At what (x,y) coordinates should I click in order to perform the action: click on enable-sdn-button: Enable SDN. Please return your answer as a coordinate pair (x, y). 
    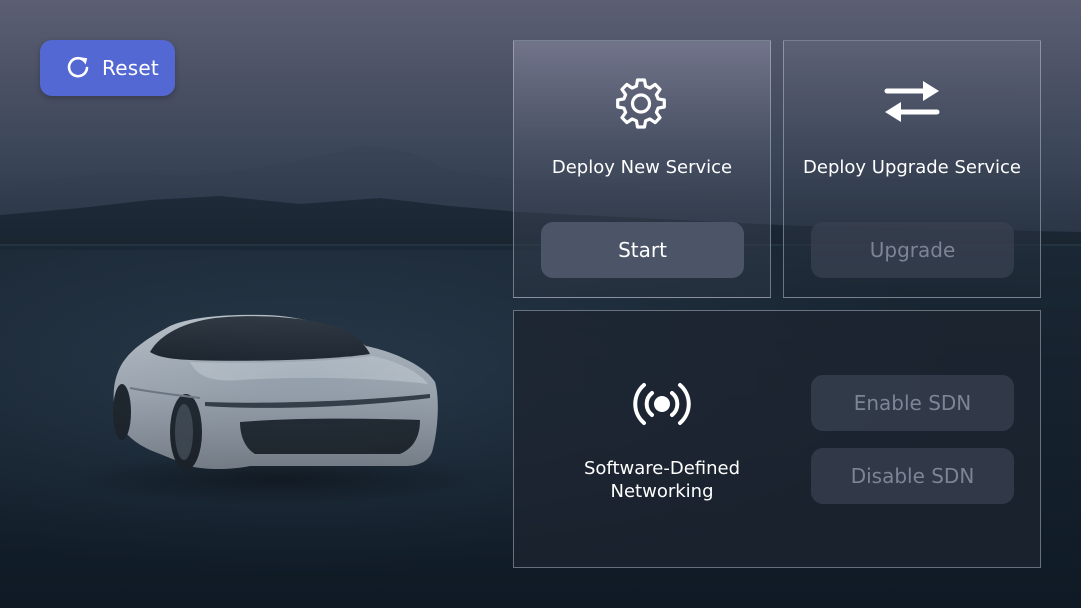
    Looking at the image, I should click on (912, 403).